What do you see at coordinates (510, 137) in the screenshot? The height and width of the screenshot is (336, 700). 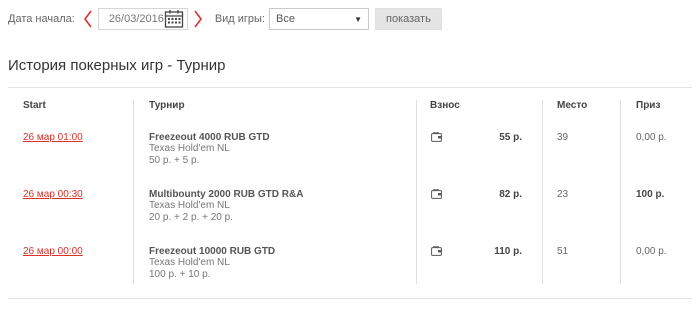 I see `fee-value: 55 р.` at bounding box center [510, 137].